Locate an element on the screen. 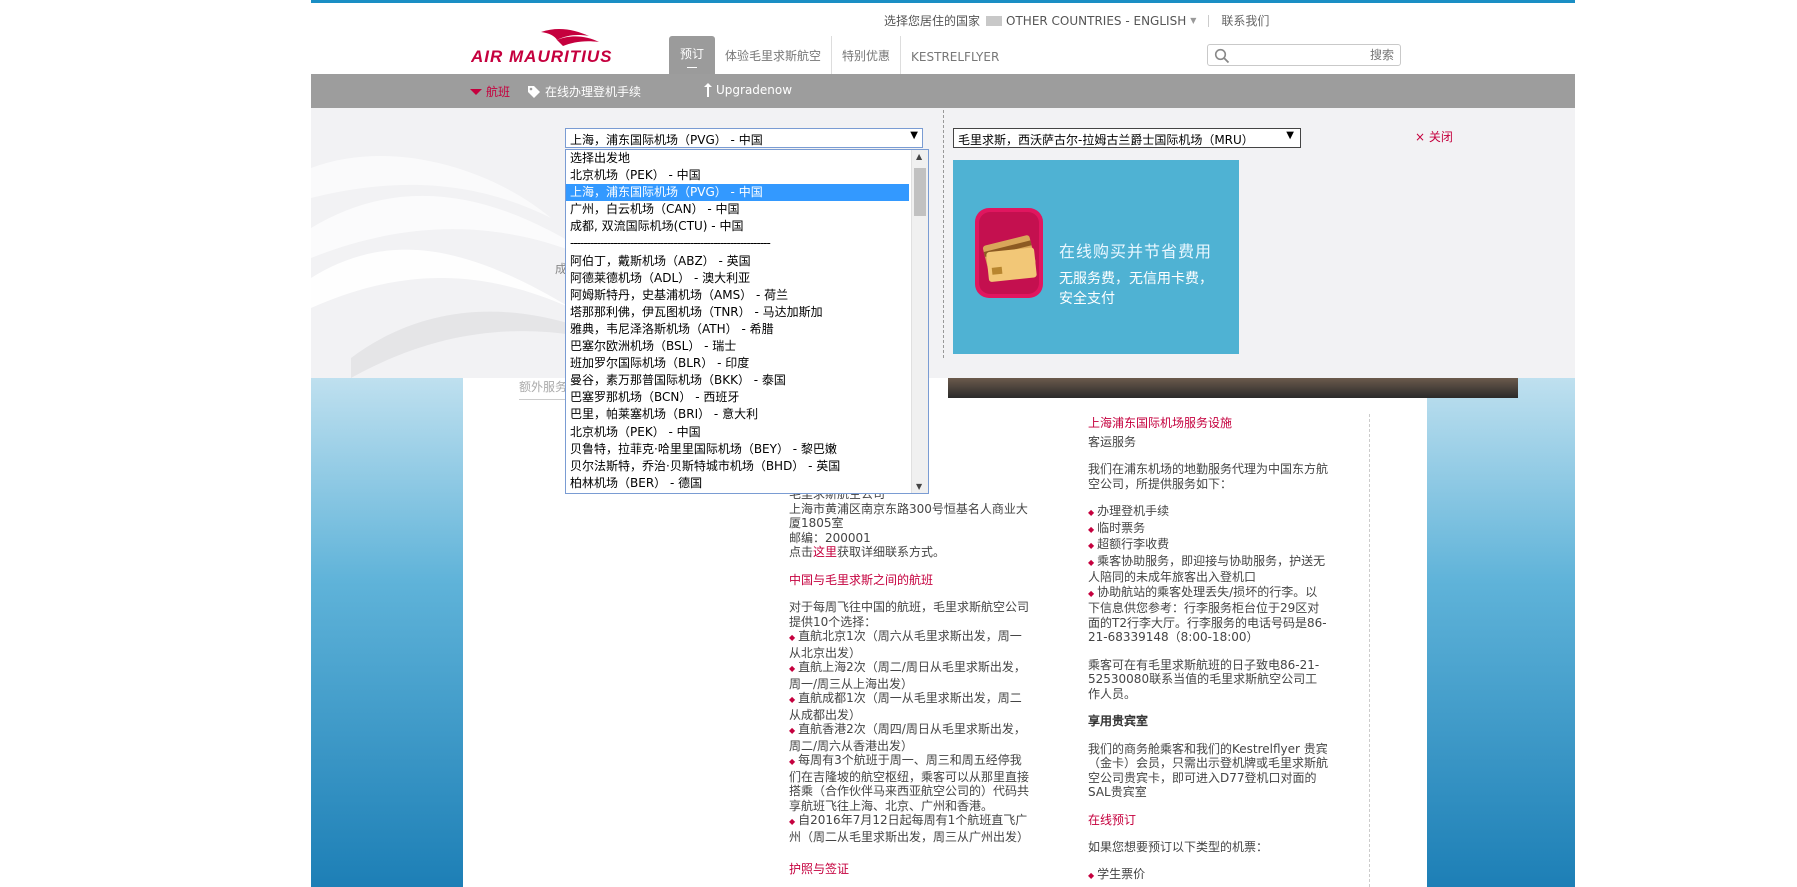 This screenshot has width=1797, height=887. panel-divider is located at coordinates (943, 234).